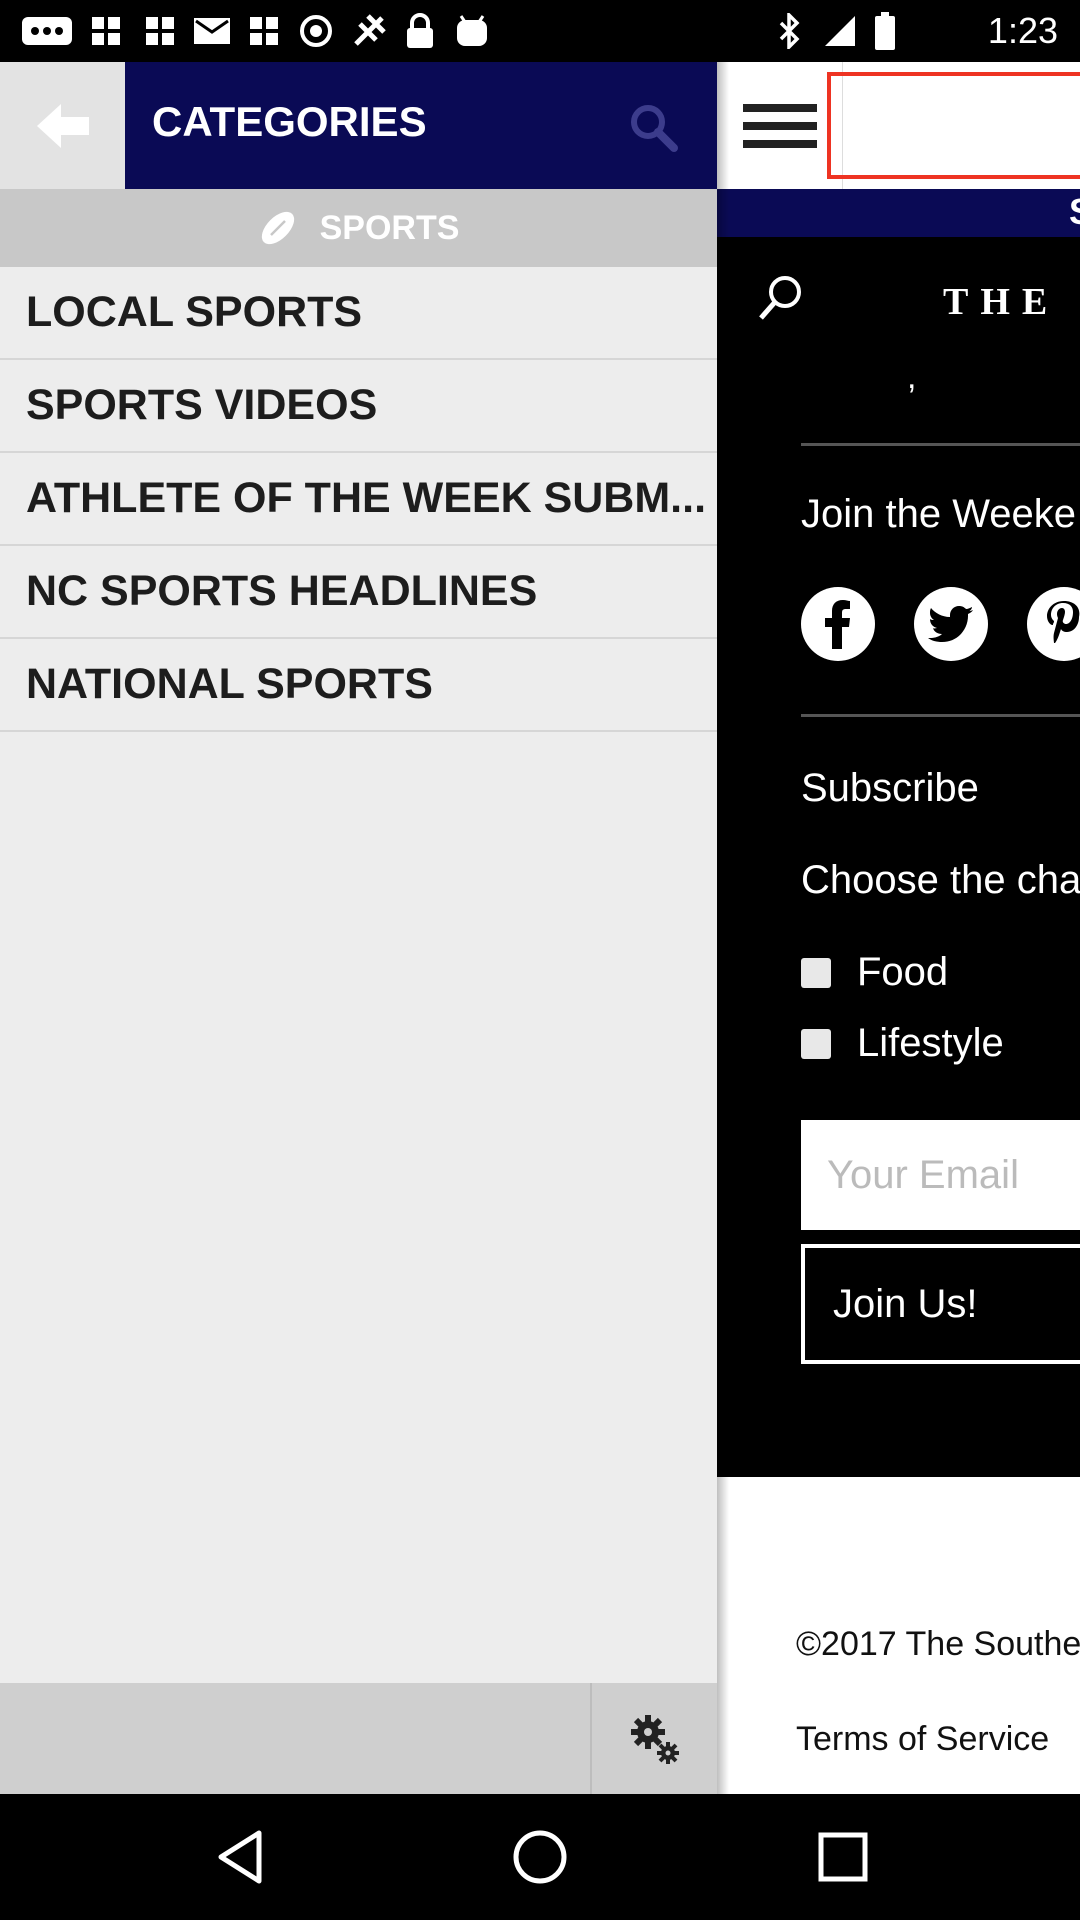  I want to click on food-checkbox, so click(816, 972).